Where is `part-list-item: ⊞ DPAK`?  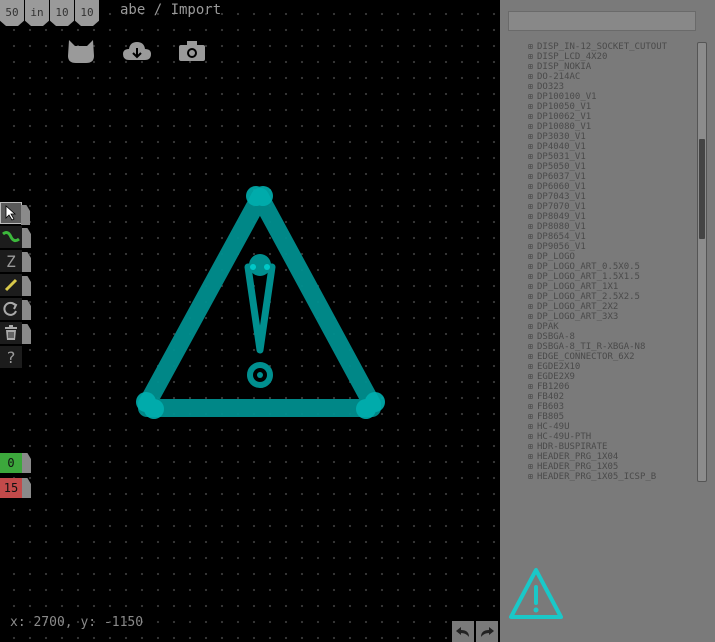
part-list-item: ⊞ DPAK is located at coordinates (597, 327).